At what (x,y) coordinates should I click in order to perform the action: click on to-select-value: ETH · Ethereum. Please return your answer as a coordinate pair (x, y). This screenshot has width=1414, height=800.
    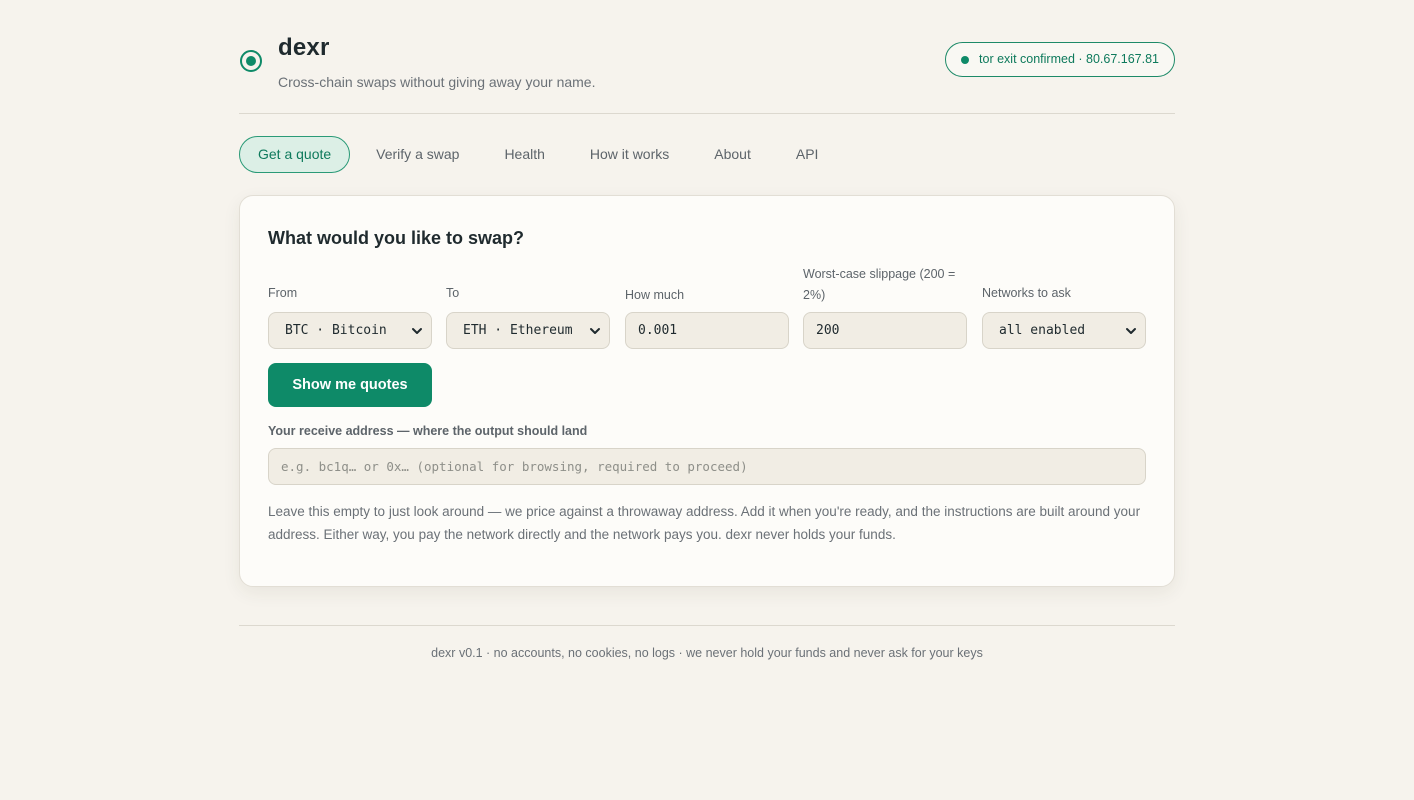
    Looking at the image, I should click on (518, 330).